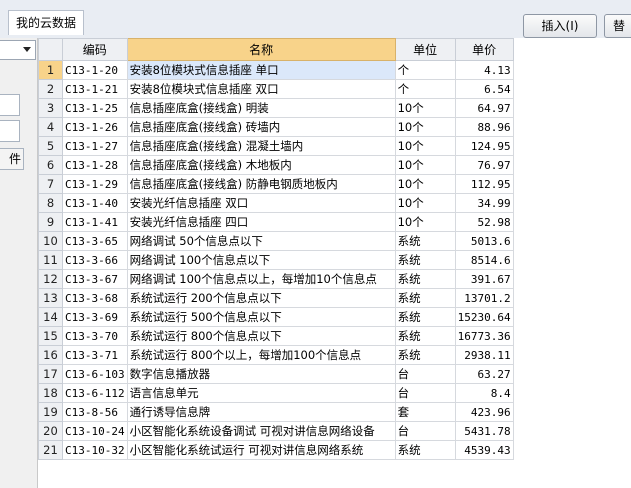 This screenshot has height=488, width=631. I want to click on table-row: 14 C13-3-69 系统试运行 500个信息点以下 系统 15230.64, so click(276, 317).